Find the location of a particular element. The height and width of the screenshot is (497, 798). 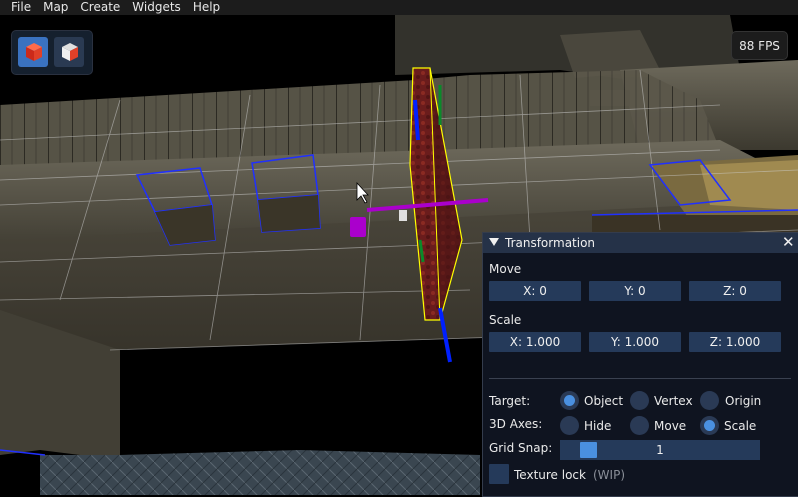

axes-scale-radio is located at coordinates (709, 425).